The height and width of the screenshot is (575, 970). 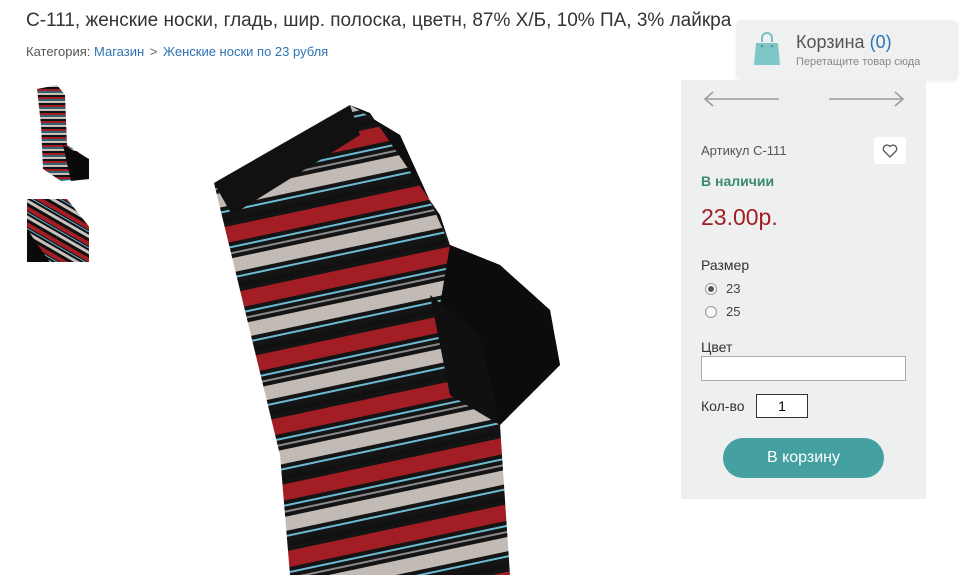 I want to click on product-sku: Артикул С-111, so click(x=744, y=150).